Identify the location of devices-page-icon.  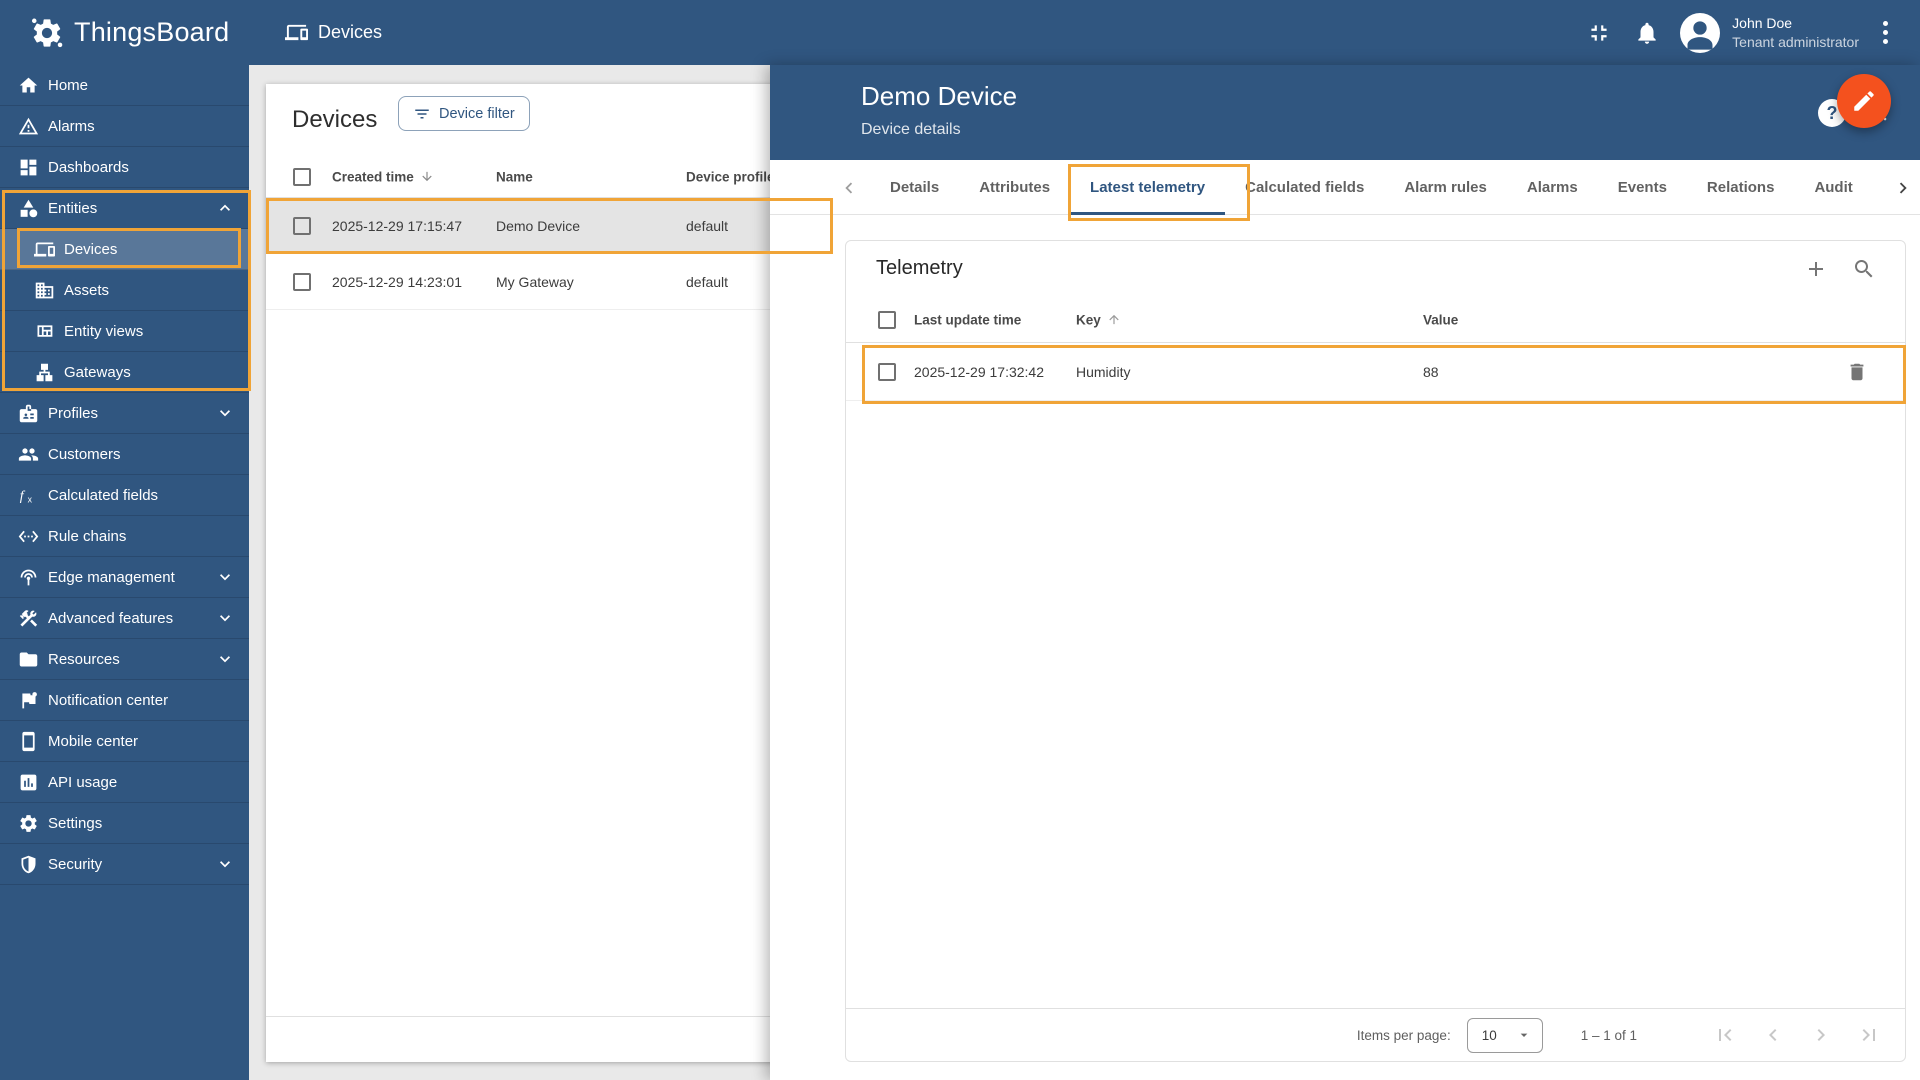
(296, 32).